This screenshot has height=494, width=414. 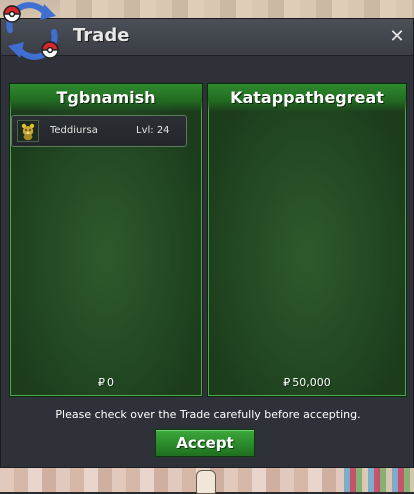 What do you see at coordinates (206, 482) in the screenshot?
I see `game-world-character` at bounding box center [206, 482].